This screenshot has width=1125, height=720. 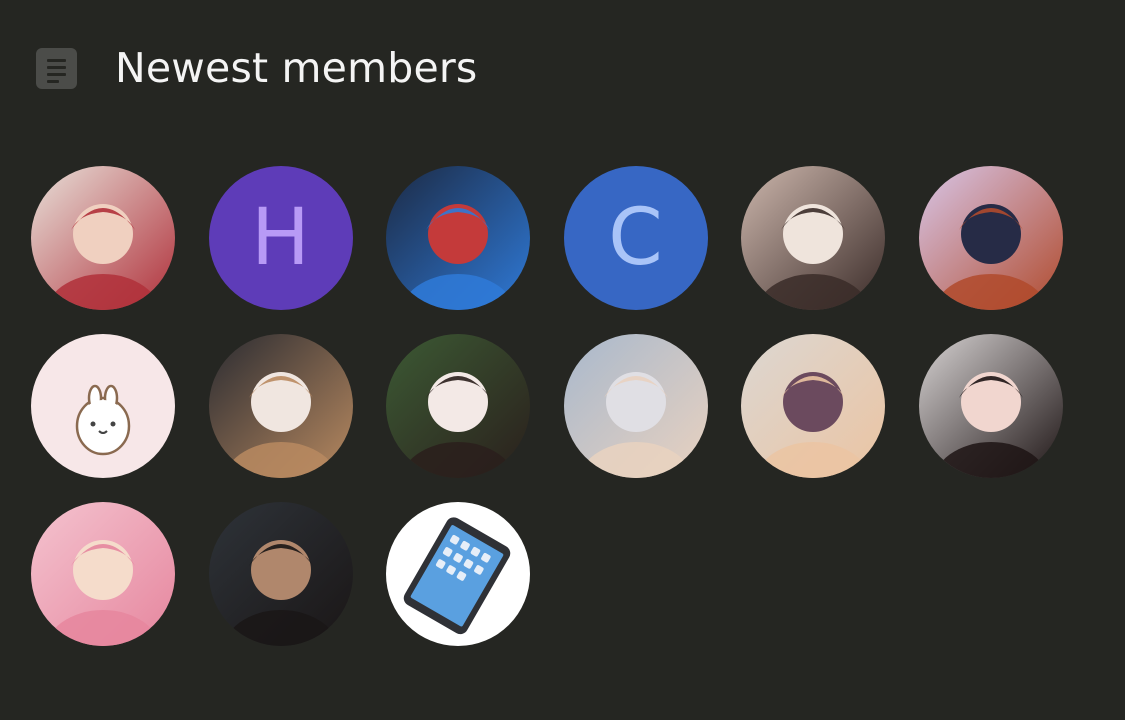 What do you see at coordinates (296, 68) in the screenshot?
I see `section-title: Newest members` at bounding box center [296, 68].